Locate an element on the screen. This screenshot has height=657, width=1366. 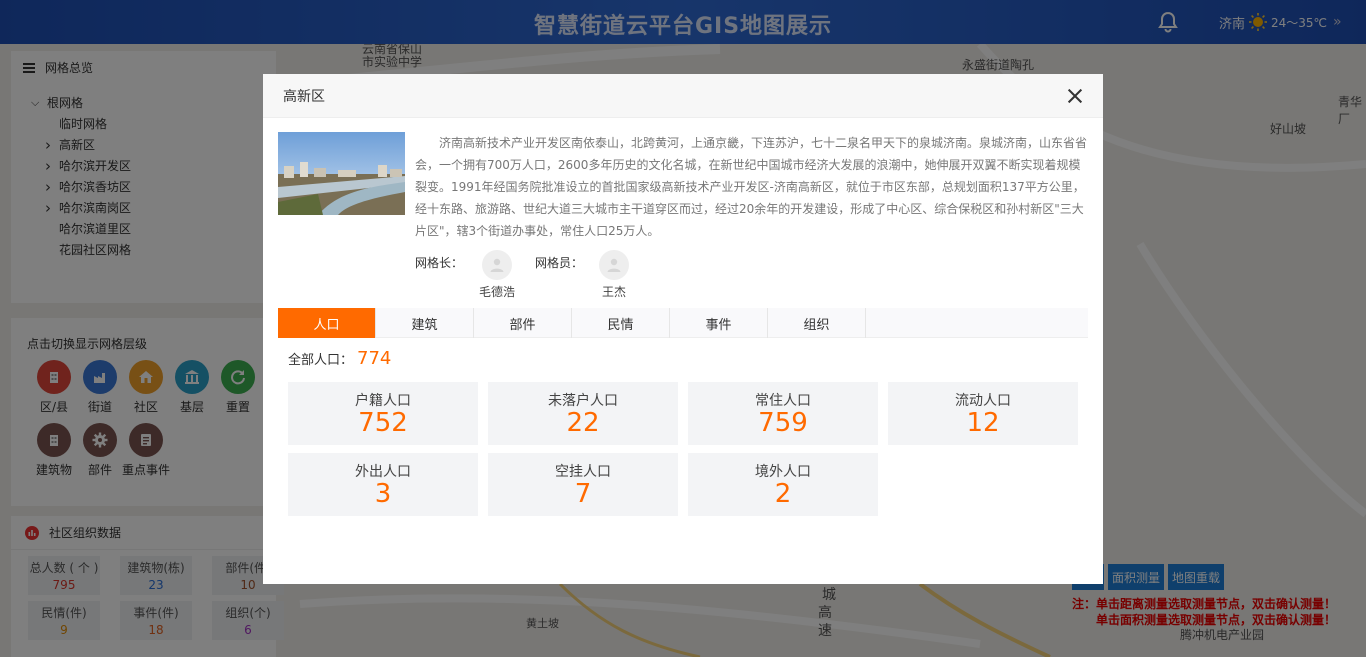
population-card-label: 空挂人口 is located at coordinates (583, 472).